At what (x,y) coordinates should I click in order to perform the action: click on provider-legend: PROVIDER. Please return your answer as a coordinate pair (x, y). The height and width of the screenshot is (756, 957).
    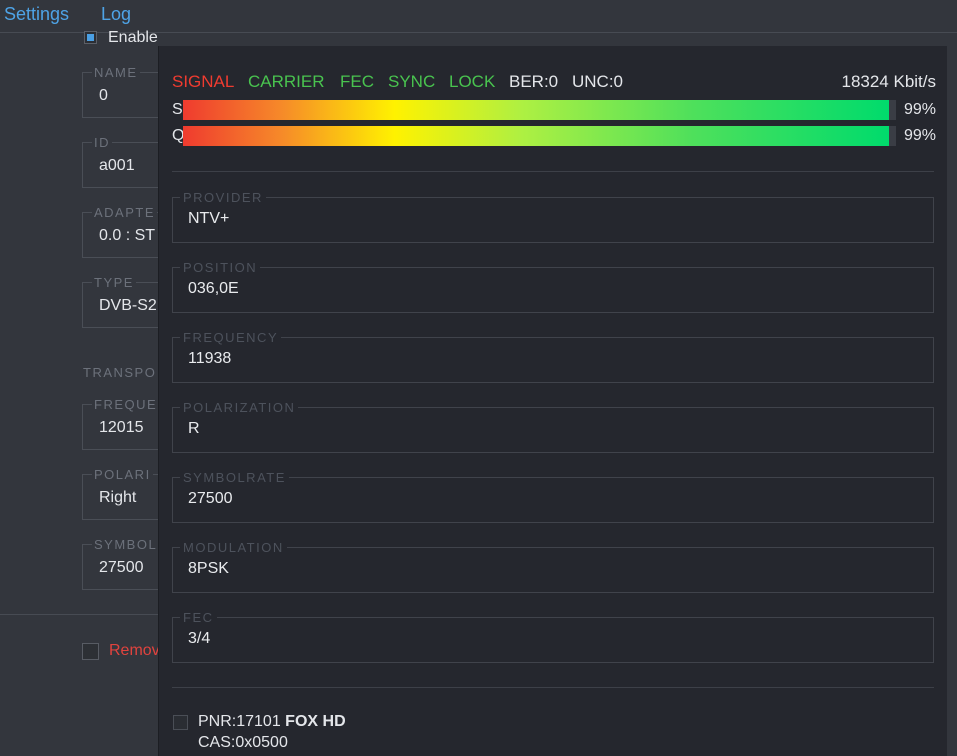
    Looking at the image, I should click on (223, 197).